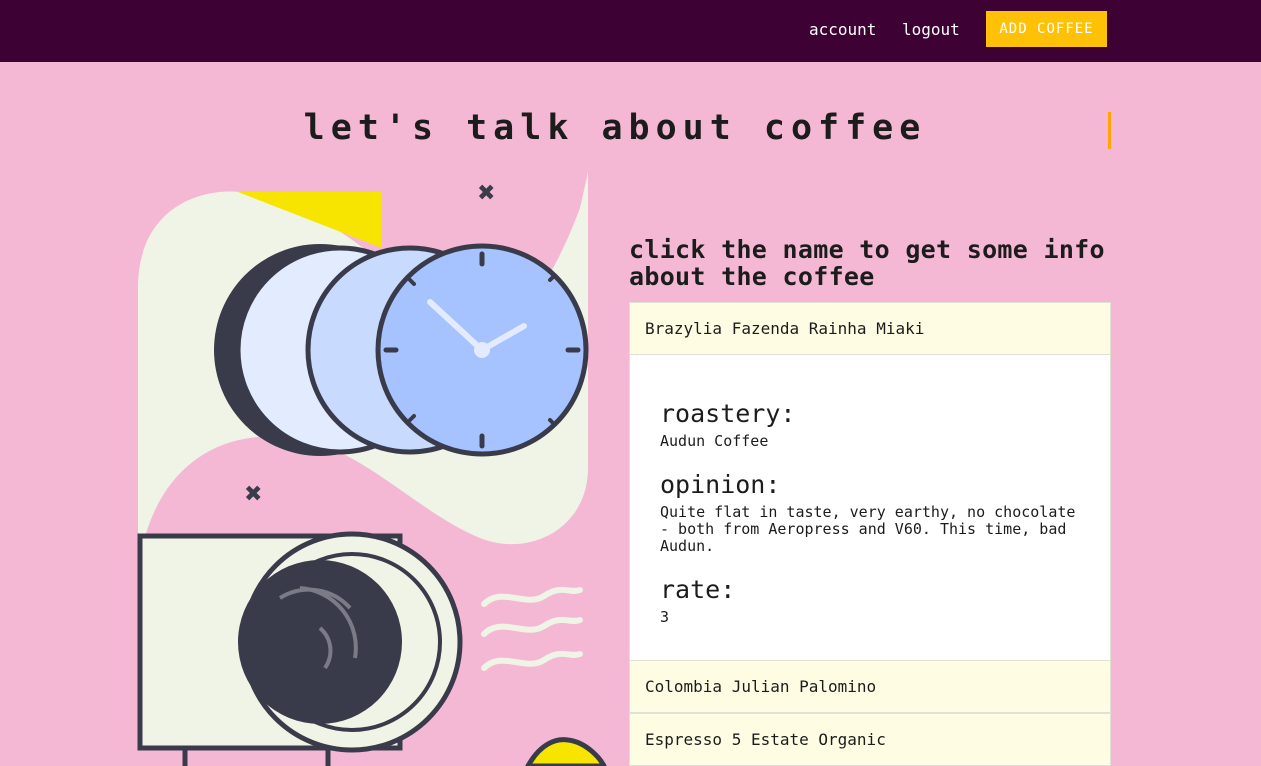 The width and height of the screenshot is (1261, 766). I want to click on clock-icon, so click(482, 350).